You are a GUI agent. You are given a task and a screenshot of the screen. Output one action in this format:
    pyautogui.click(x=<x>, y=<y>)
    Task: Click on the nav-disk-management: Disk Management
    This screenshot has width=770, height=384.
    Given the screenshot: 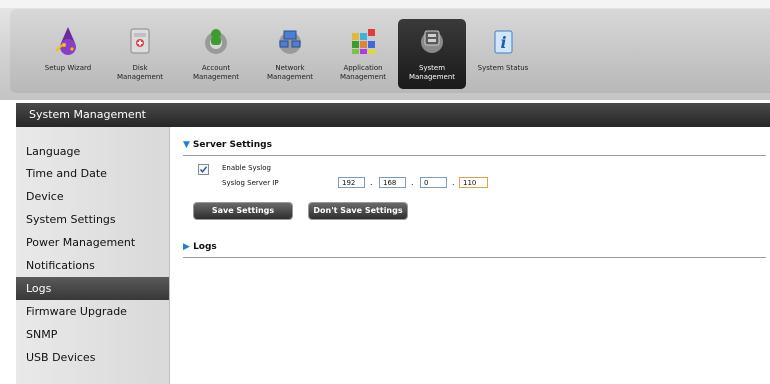 What is the action you would take?
    pyautogui.click(x=140, y=54)
    